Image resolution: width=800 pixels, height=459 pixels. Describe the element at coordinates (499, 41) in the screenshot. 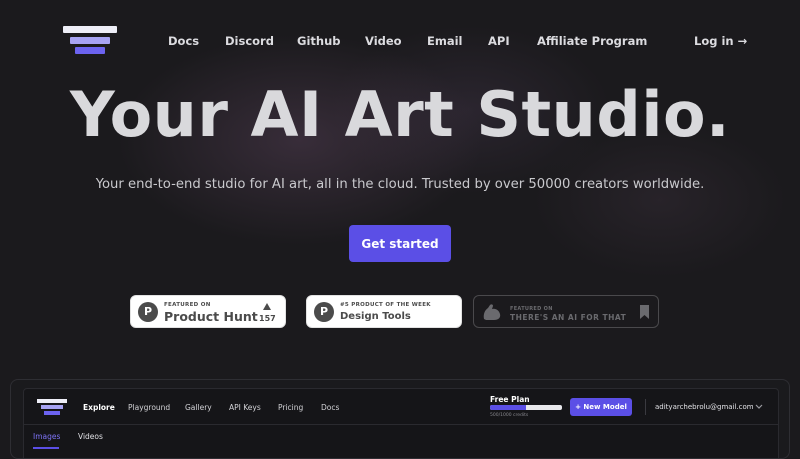

I see `nav-api: API` at that location.